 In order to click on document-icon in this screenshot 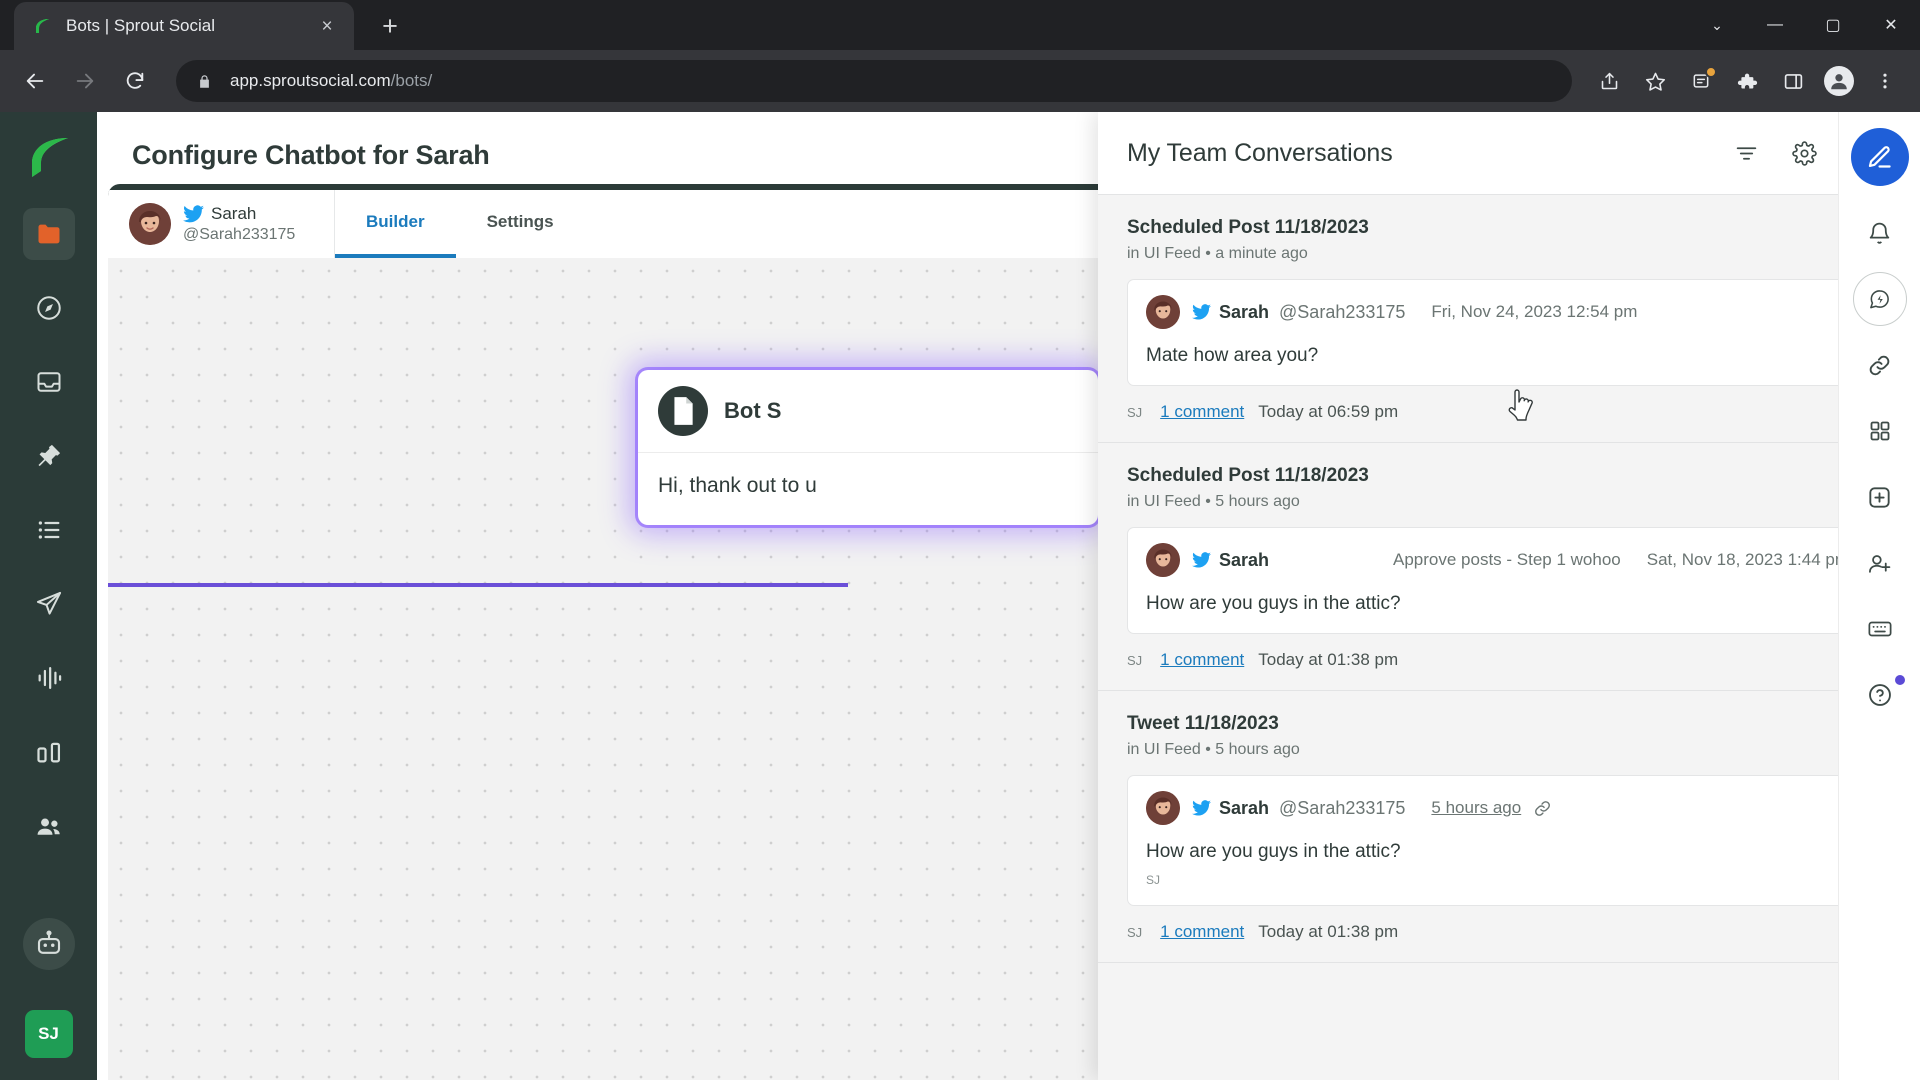, I will do `click(683, 411)`.